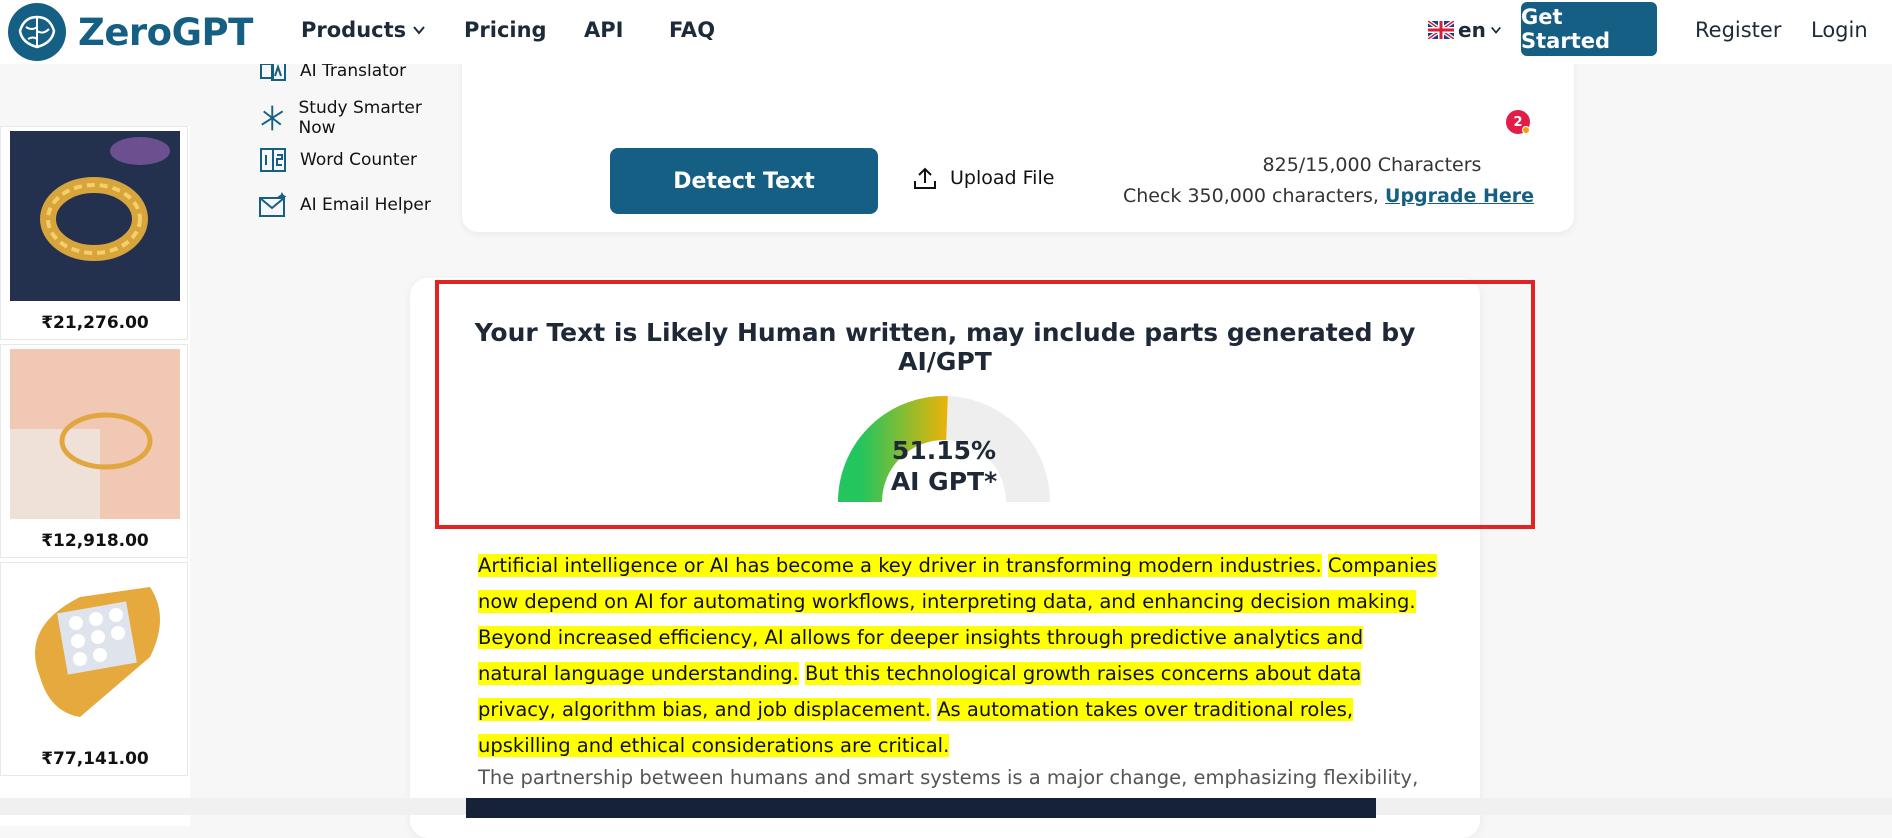 Image resolution: width=1892 pixels, height=838 pixels. What do you see at coordinates (1459, 196) in the screenshot?
I see `upgrade-link: Upgrade Here` at bounding box center [1459, 196].